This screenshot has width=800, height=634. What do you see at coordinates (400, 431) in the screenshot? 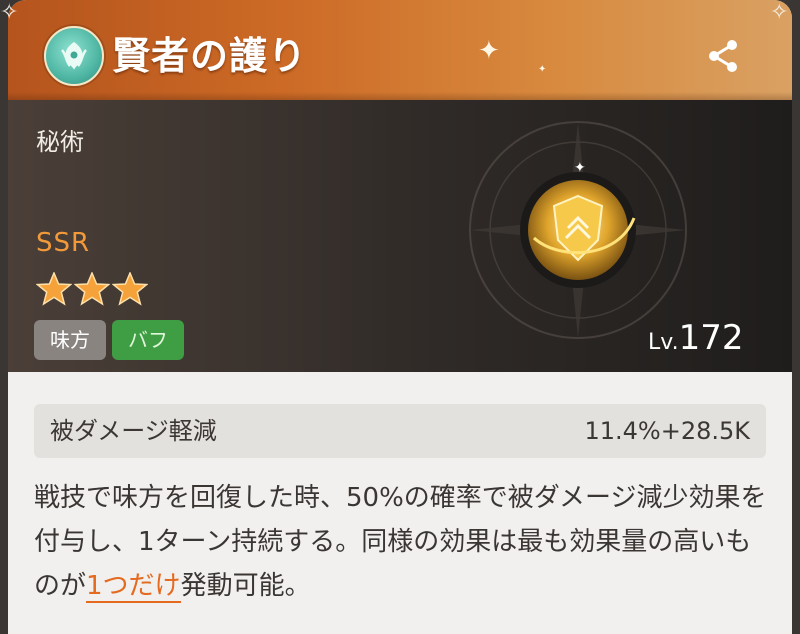
I see `stat-row: 被ダメージ軽減 11.4%+28.5K` at bounding box center [400, 431].